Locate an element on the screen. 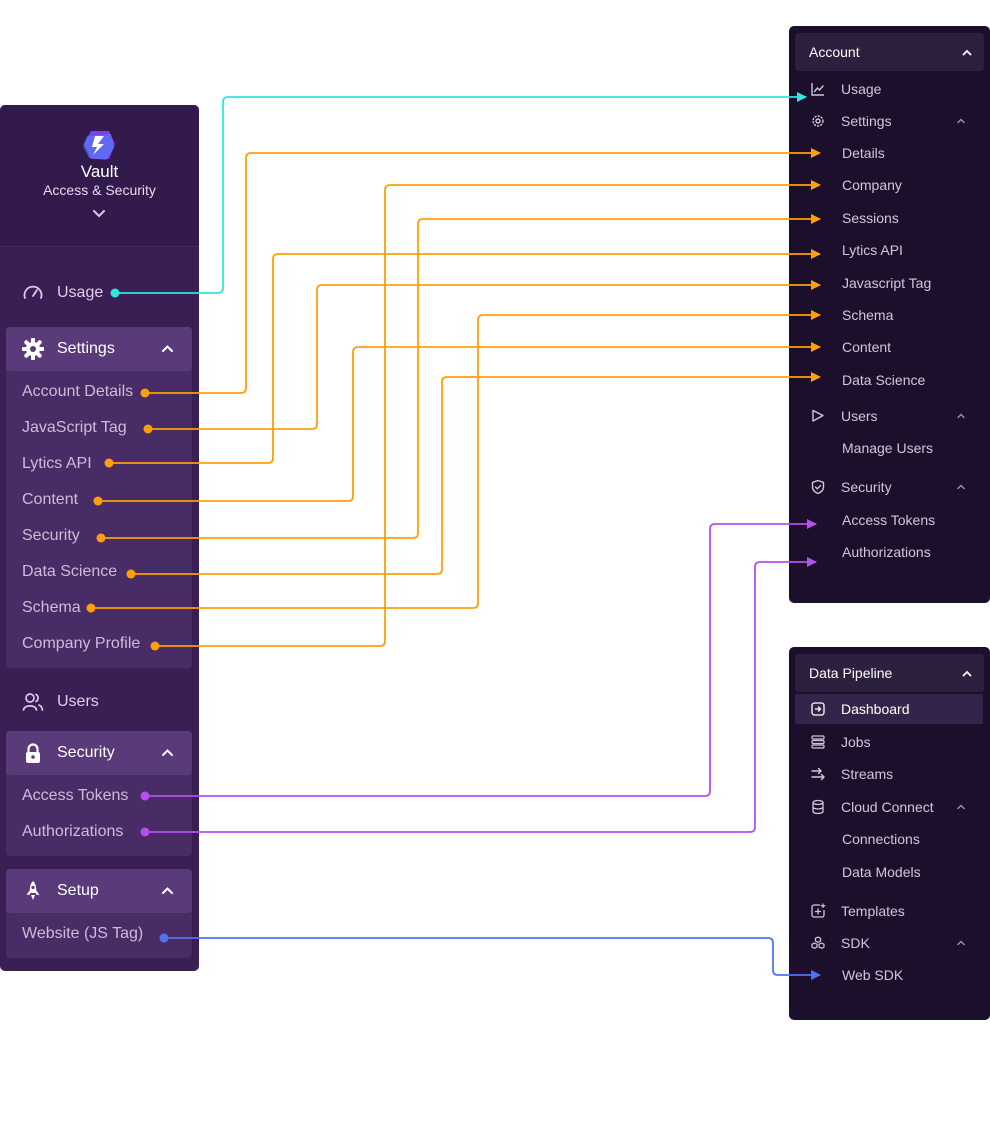 This screenshot has width=990, height=1145. pipeline-nav-cloud-connect: Cloud Connect is located at coordinates (889, 807).